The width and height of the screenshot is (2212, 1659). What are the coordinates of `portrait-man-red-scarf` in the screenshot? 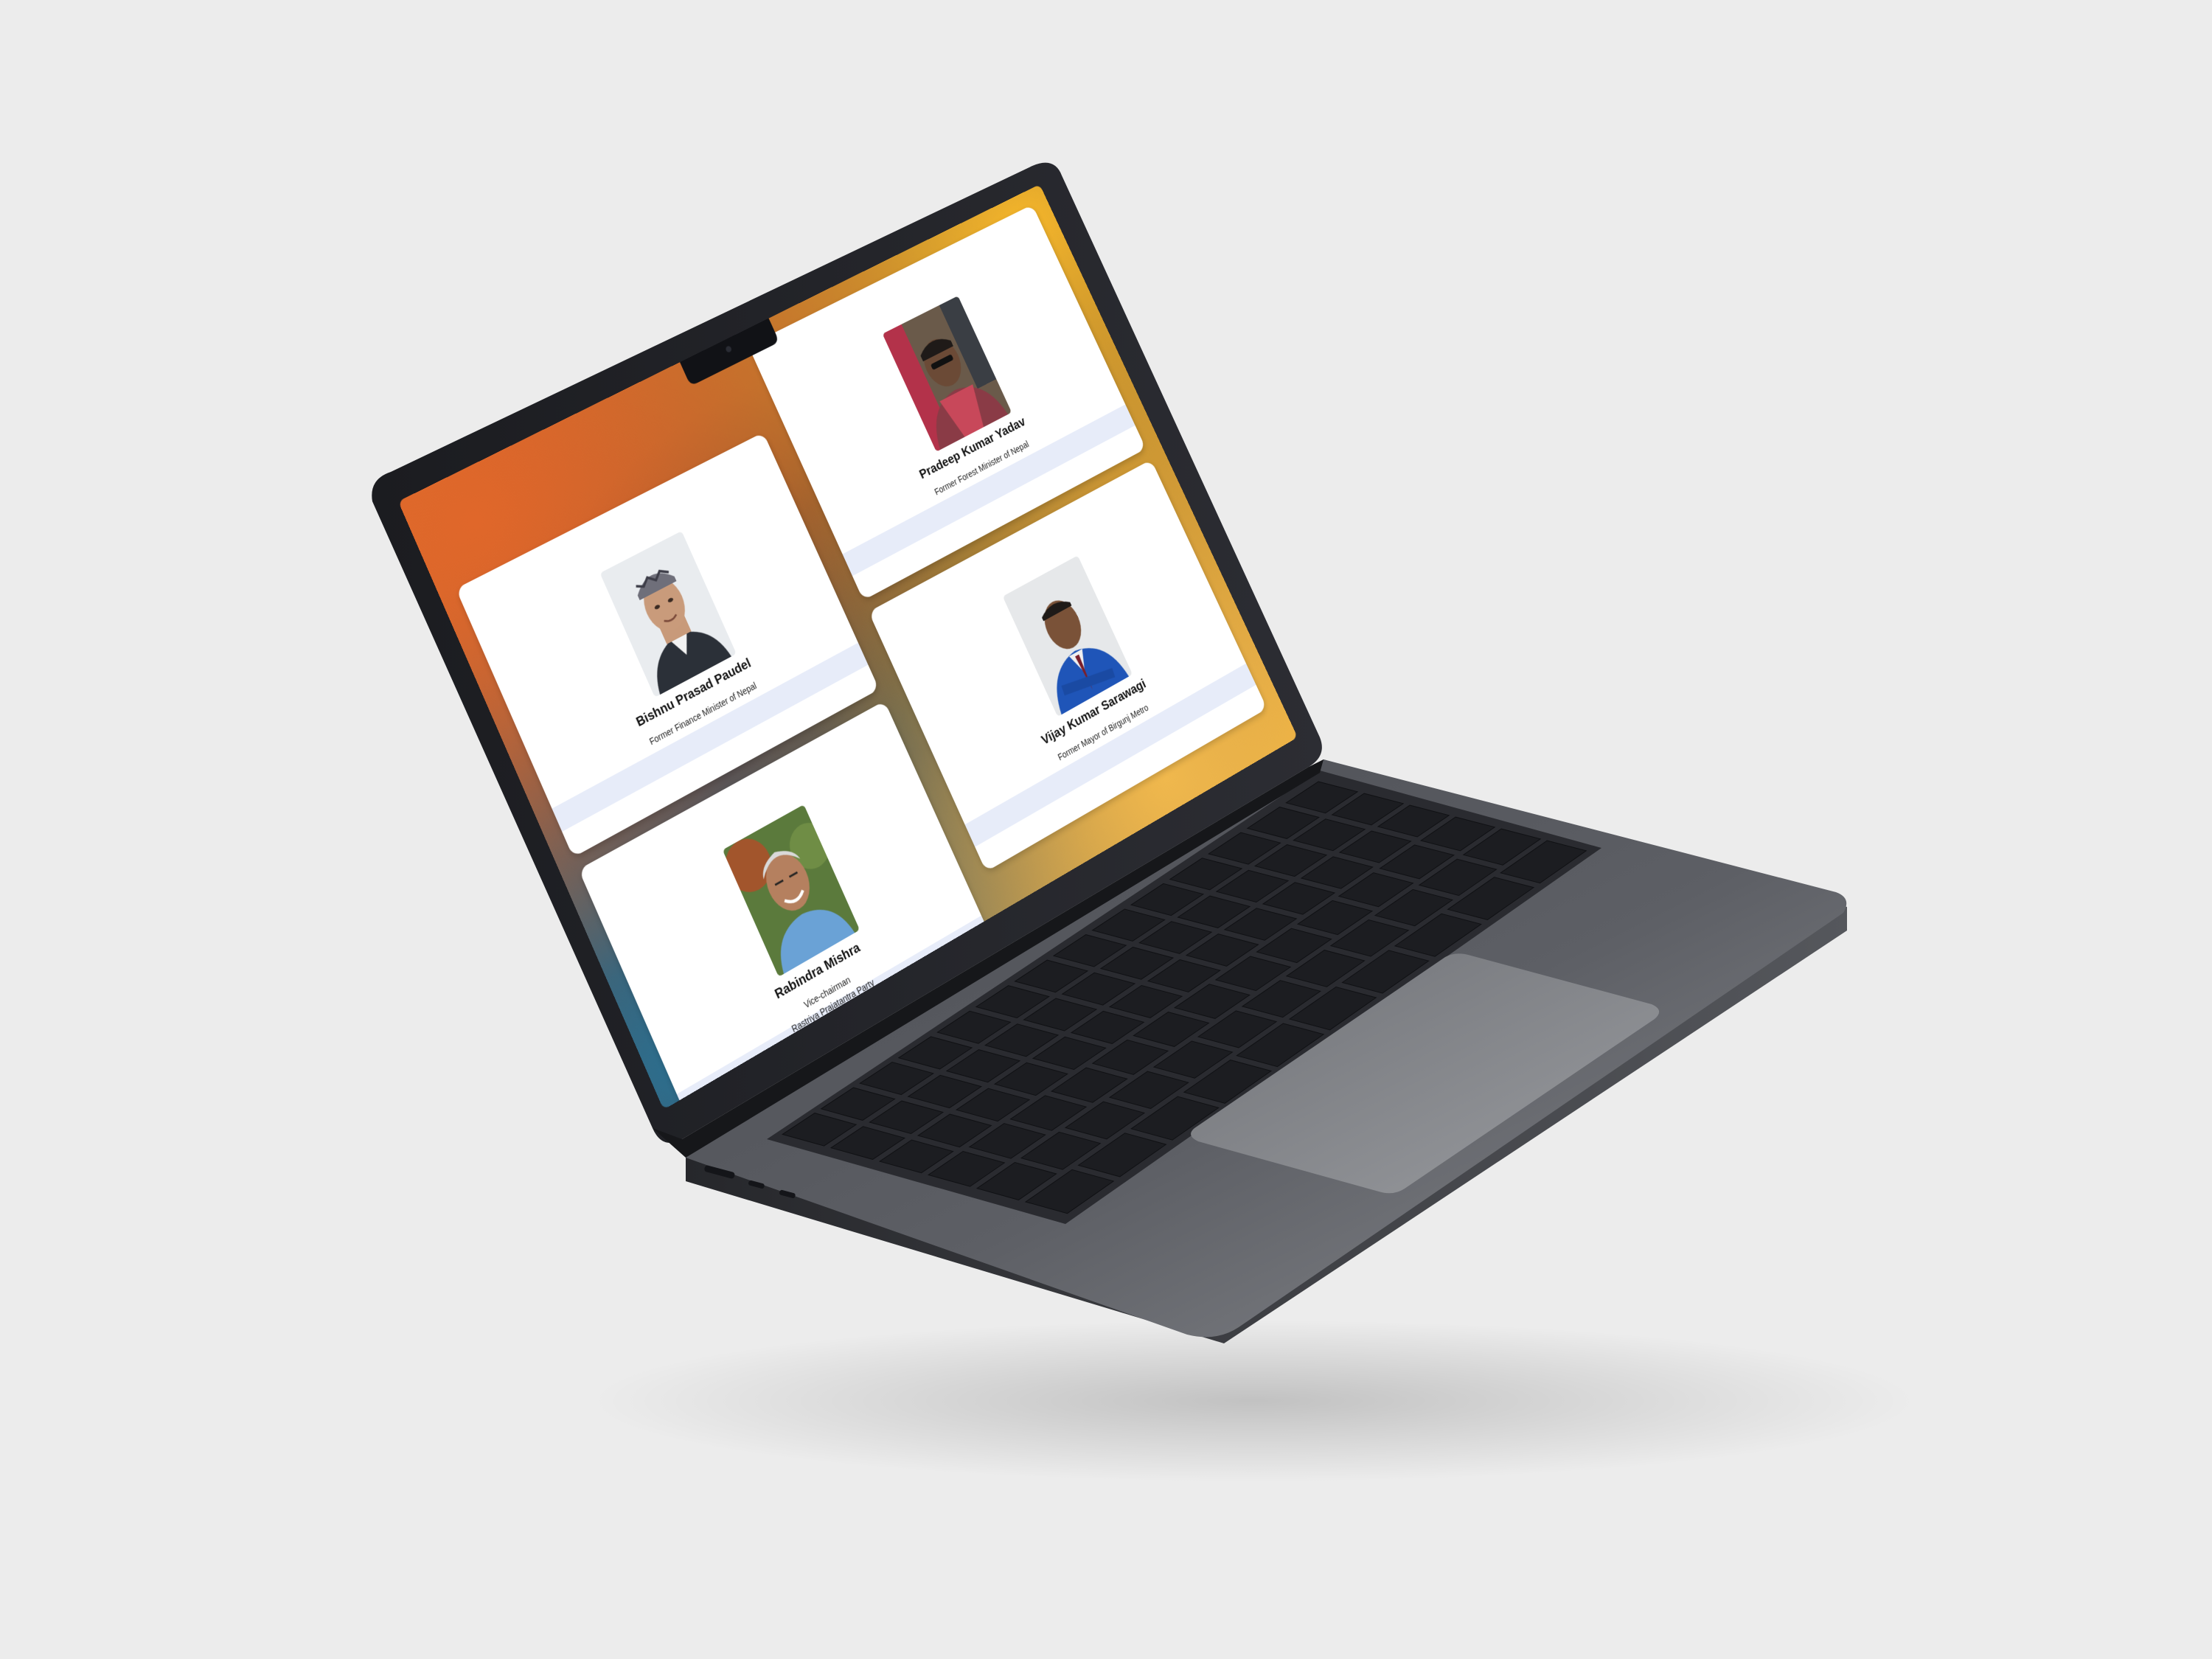 It's located at (947, 374).